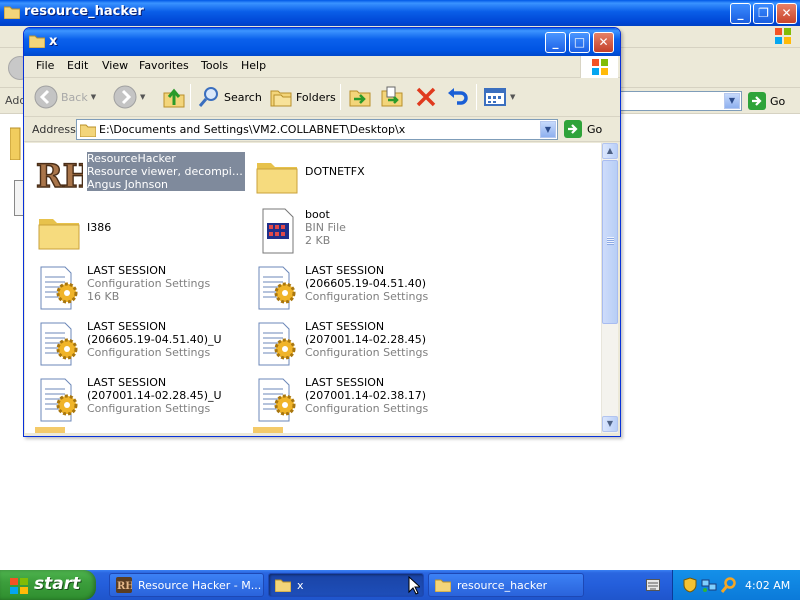  Describe the element at coordinates (318, 240) in the screenshot. I see `item-size: 2 KB` at that location.